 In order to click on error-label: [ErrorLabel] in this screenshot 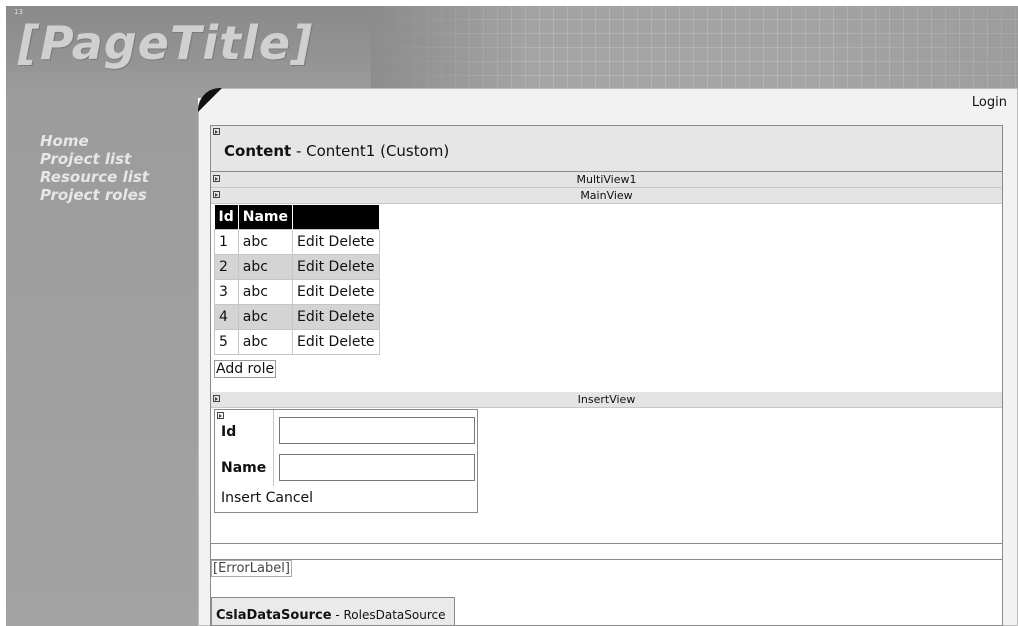, I will do `click(251, 568)`.